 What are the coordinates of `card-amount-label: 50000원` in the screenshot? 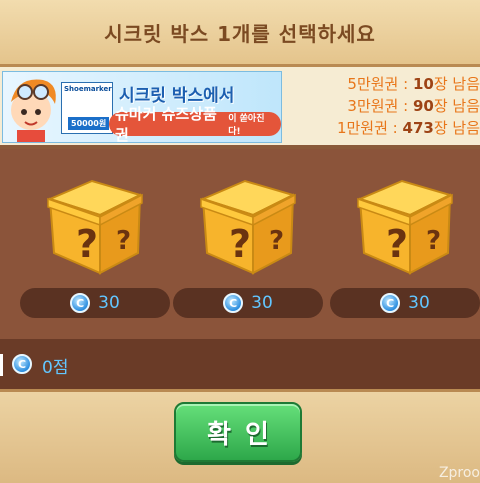 It's located at (89, 123).